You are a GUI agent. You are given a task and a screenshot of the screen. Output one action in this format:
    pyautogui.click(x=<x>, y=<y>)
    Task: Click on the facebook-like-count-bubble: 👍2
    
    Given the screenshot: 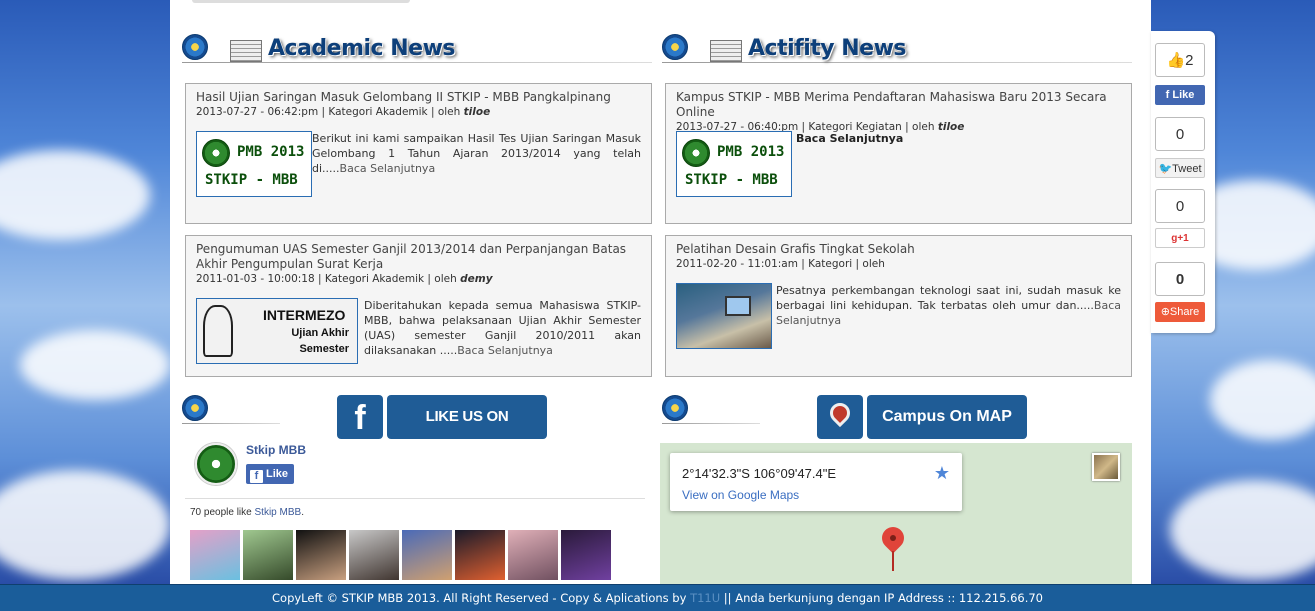 What is the action you would take?
    pyautogui.click(x=1180, y=60)
    